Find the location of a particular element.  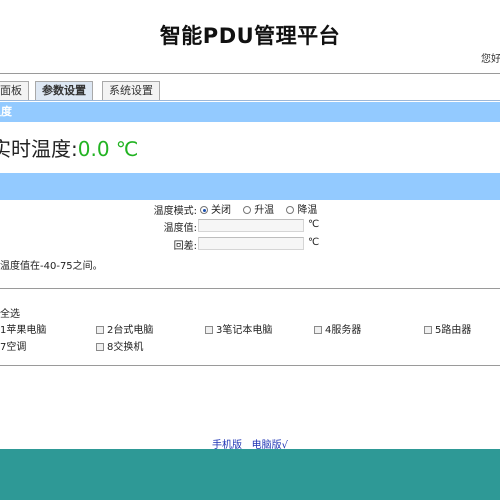

device-checkbox-8: 8交换机 is located at coordinates (119, 345).